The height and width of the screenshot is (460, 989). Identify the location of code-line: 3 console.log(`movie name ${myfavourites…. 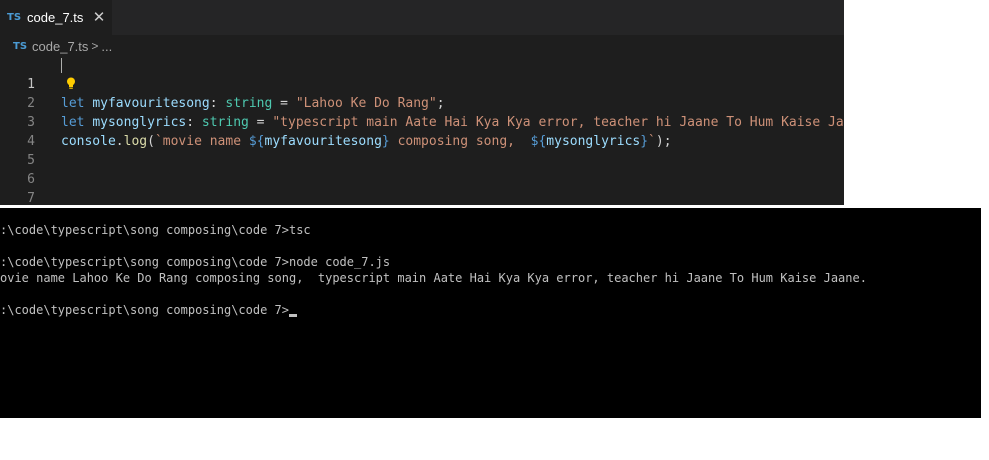
(422, 121).